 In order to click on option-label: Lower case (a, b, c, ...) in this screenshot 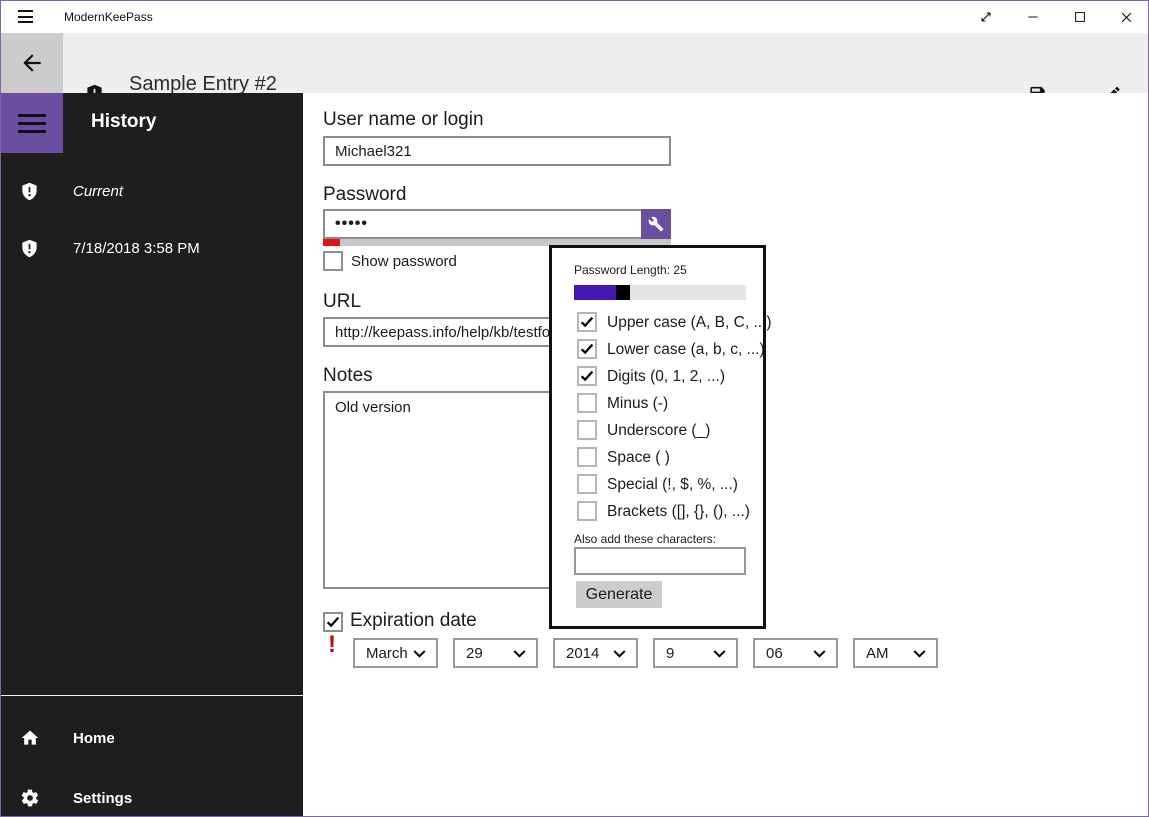, I will do `click(686, 349)`.